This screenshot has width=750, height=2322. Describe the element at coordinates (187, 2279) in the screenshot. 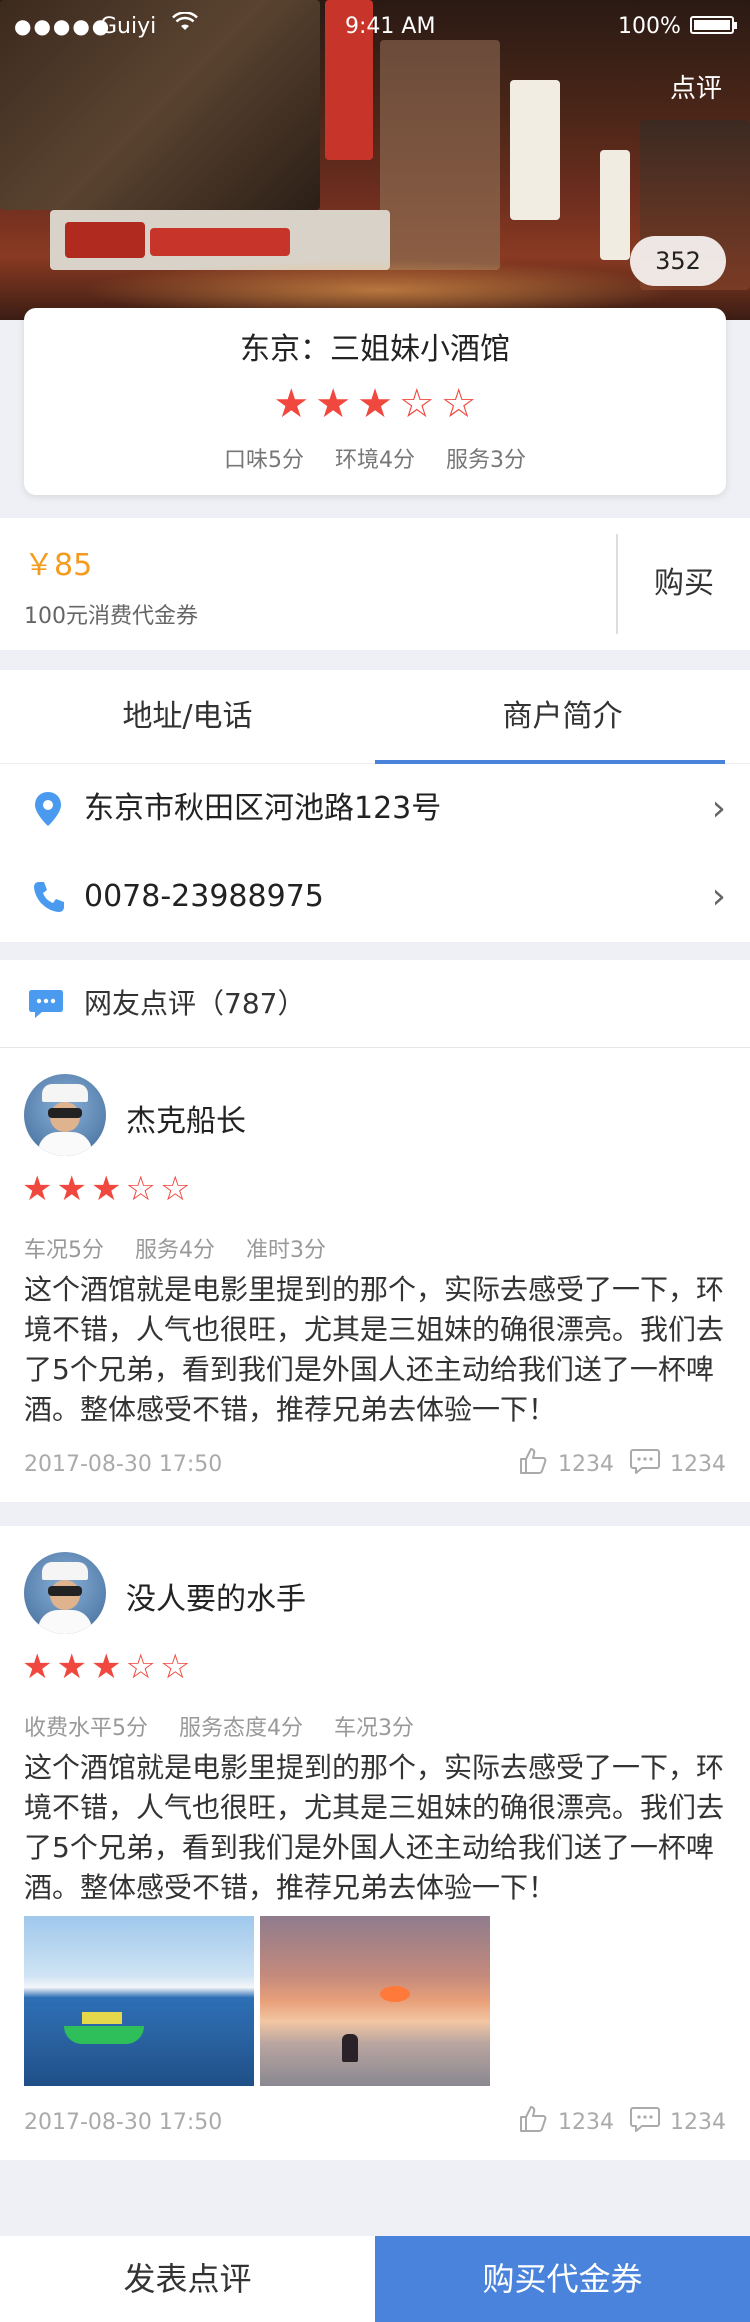

I see `post-review-button: 发表点评` at that location.